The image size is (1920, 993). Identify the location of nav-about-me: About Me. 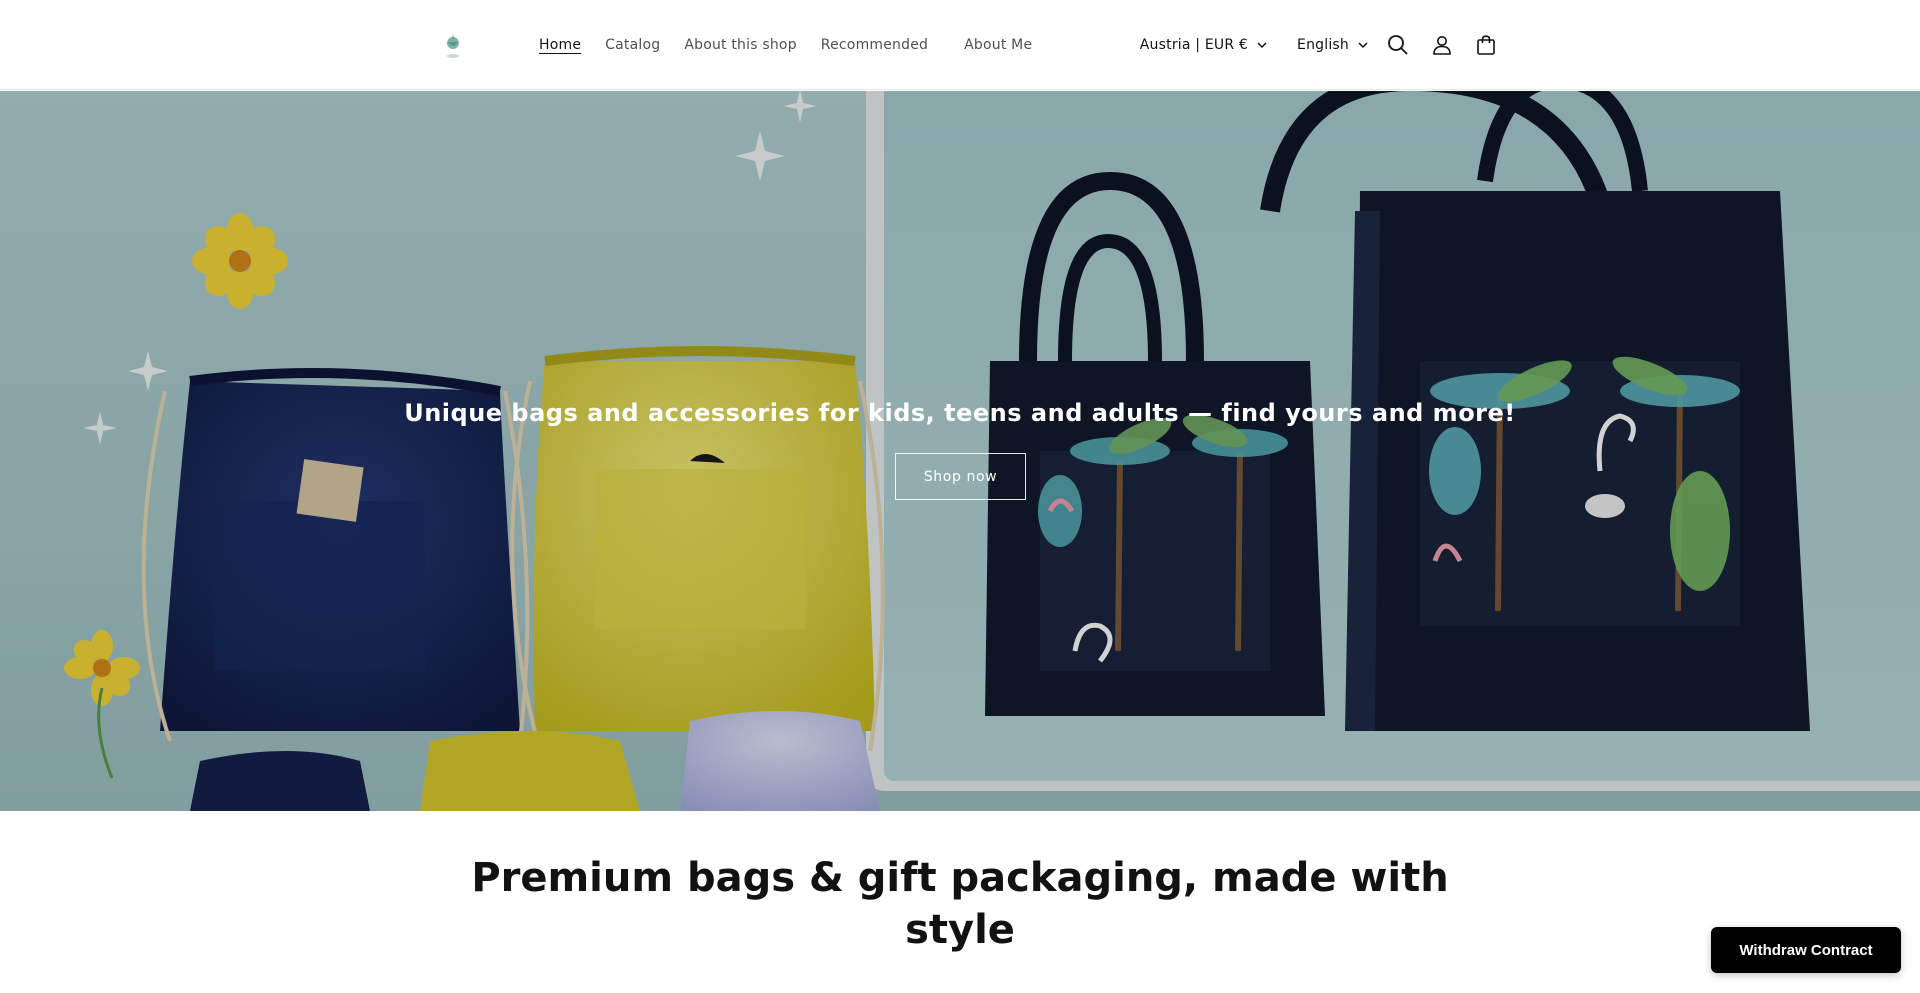
(998, 45).